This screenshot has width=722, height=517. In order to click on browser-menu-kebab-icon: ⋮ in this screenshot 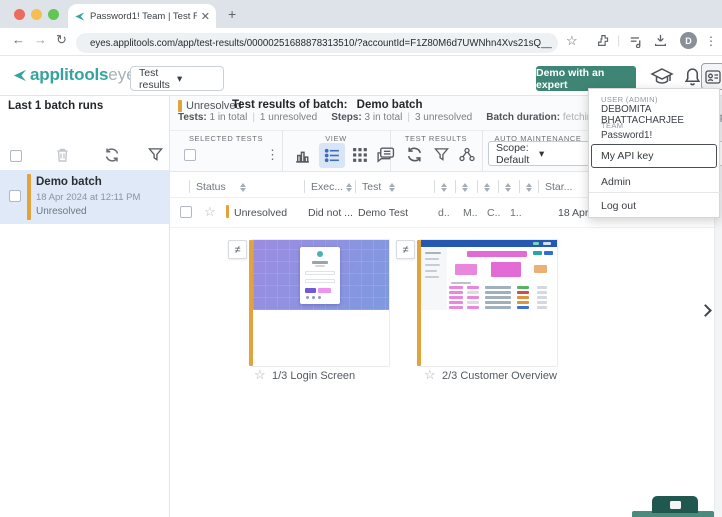, I will do `click(711, 41)`.